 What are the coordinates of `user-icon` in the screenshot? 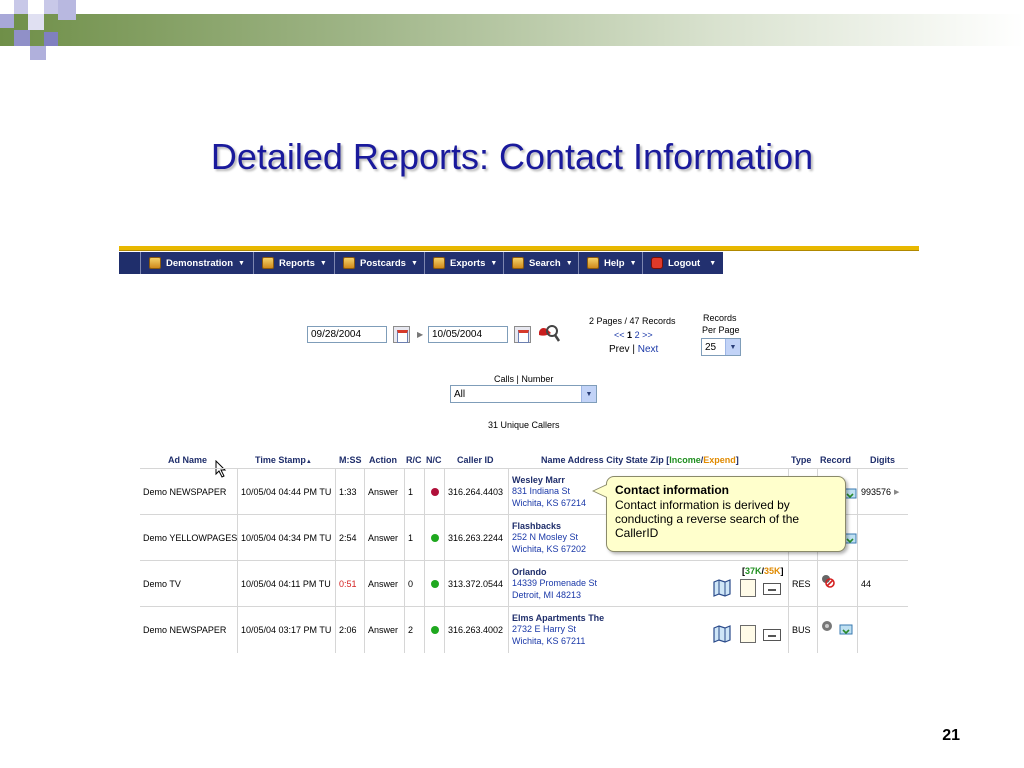 It's located at (155, 263).